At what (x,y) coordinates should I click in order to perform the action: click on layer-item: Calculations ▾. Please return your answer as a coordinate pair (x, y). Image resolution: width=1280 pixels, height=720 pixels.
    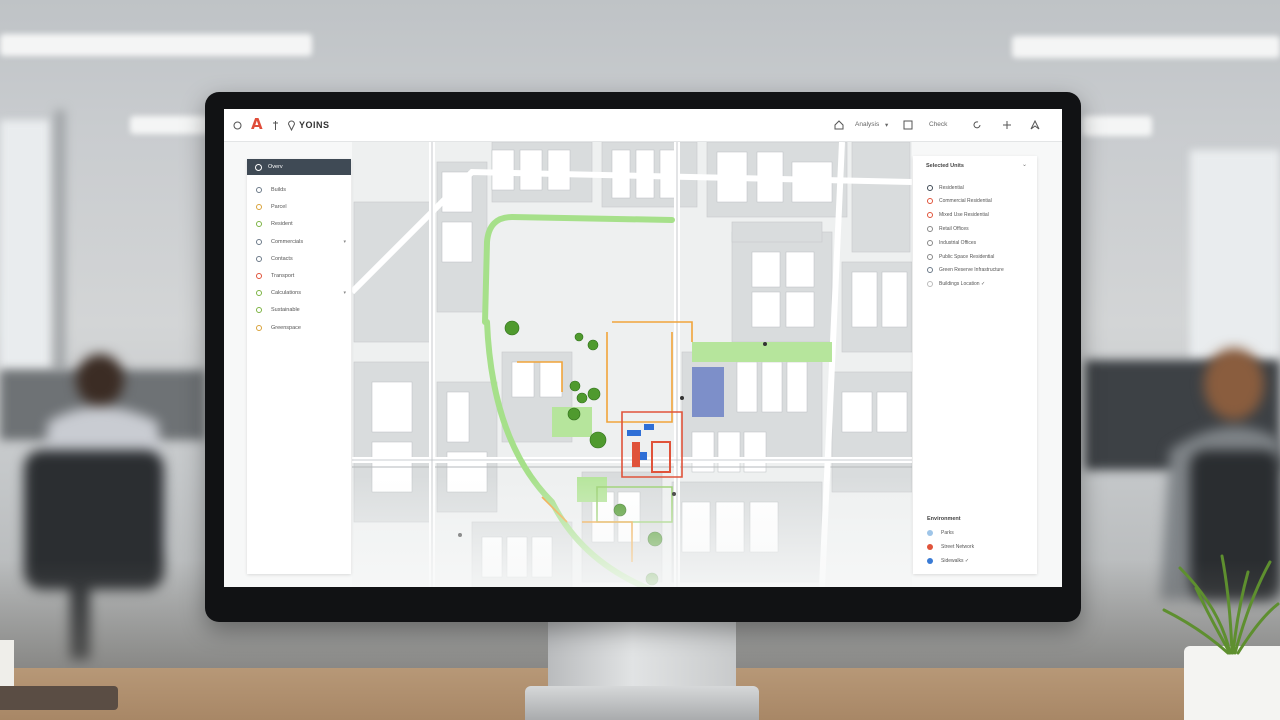
    Looking at the image, I should click on (301, 293).